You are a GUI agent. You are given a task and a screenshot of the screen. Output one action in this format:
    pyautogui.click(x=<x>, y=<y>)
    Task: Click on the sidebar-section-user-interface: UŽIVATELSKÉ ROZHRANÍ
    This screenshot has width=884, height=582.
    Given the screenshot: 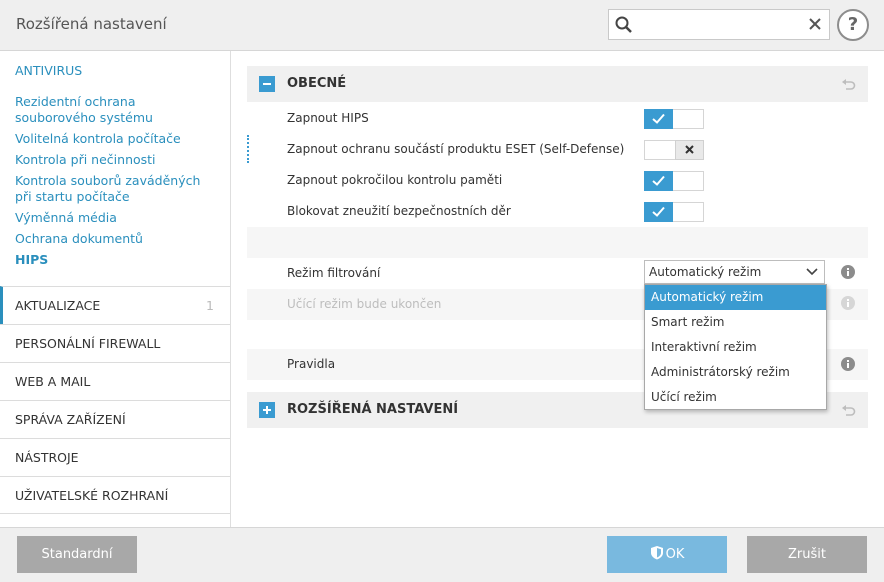 What is the action you would take?
    pyautogui.click(x=115, y=495)
    